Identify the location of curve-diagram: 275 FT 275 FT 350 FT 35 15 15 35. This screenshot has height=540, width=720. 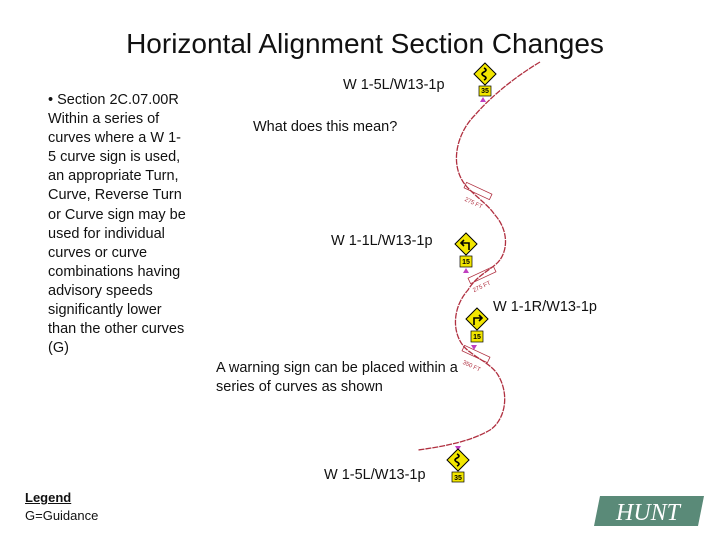
(479, 272).